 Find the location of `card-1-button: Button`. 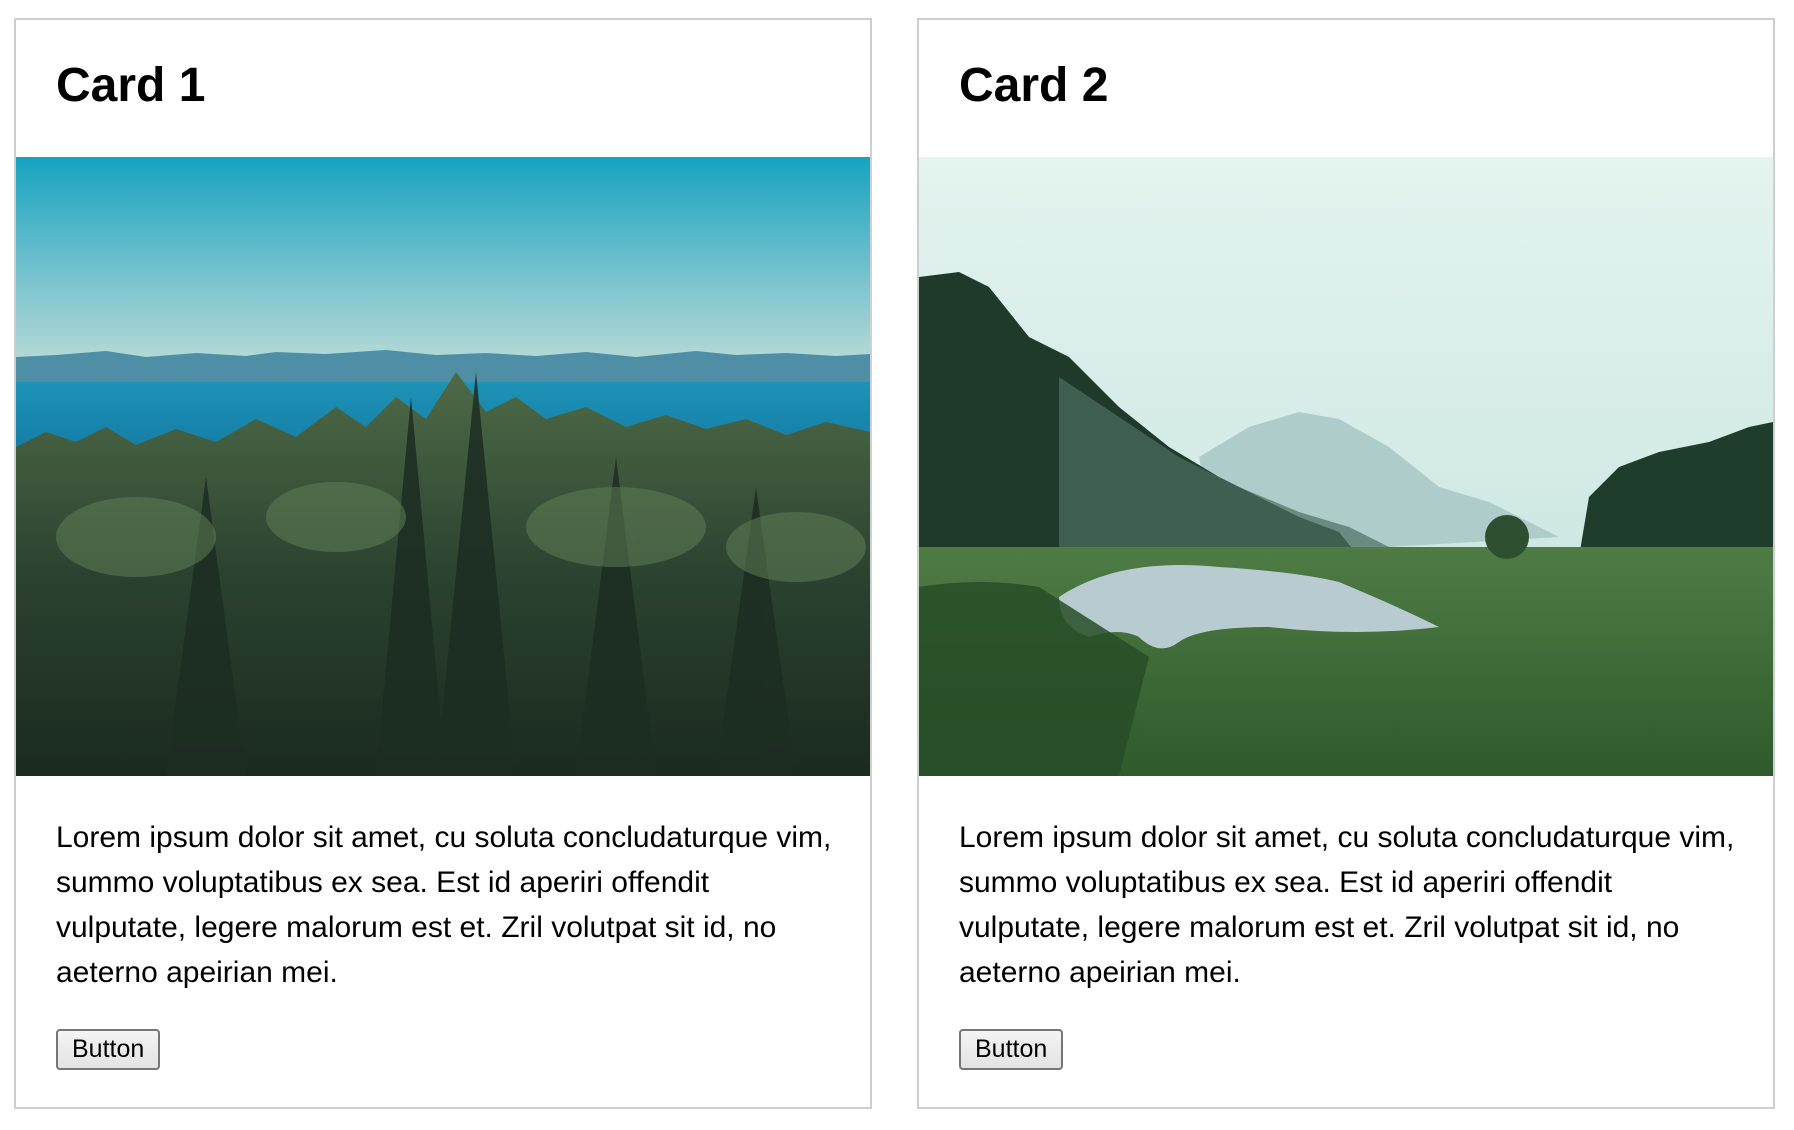

card-1-button: Button is located at coordinates (108, 1049).